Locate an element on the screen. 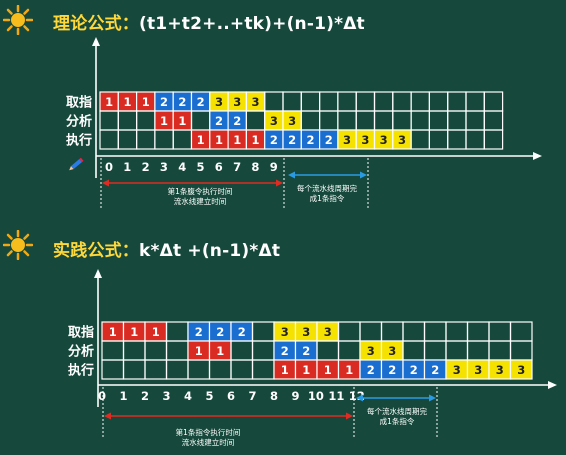 This screenshot has height=455, width=566. annotation-left-line: 第1条腹令执行时间 is located at coordinates (200, 191).